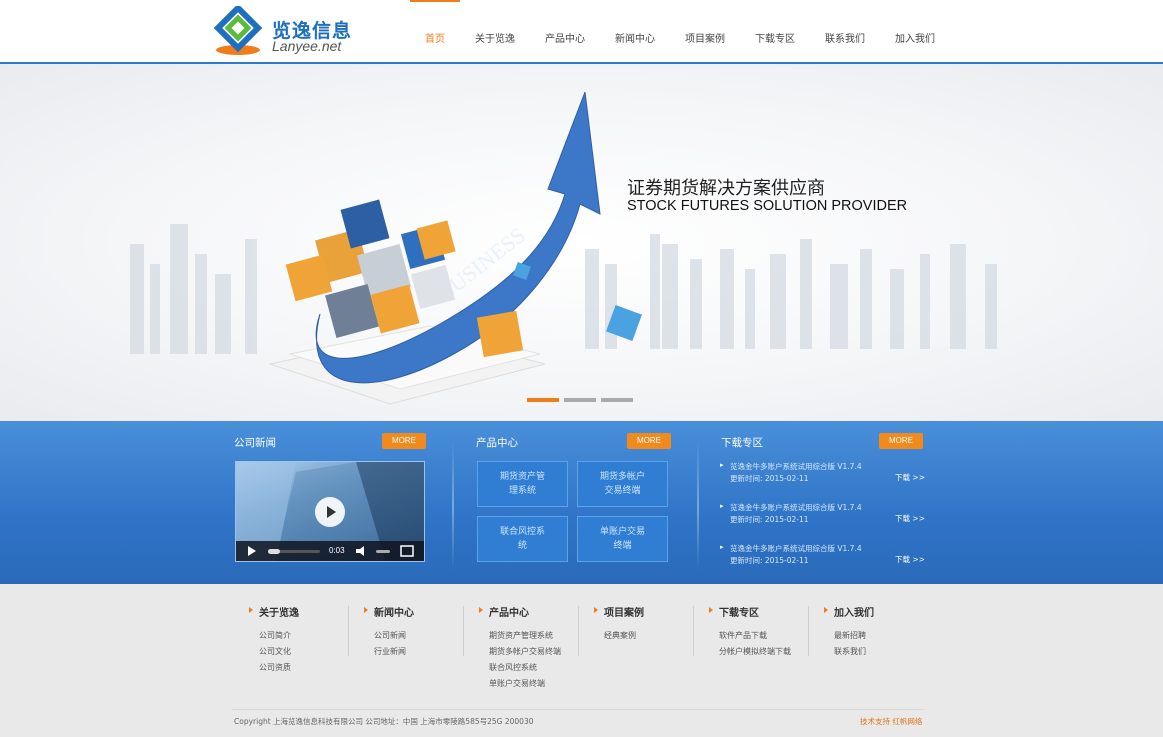 This screenshot has height=737, width=1163. I want to click on footer-col-products: 产品中心 期货资产管理系统 期货多帐户交易终端 联合风控系统 单账户交易终端, so click(534, 648).